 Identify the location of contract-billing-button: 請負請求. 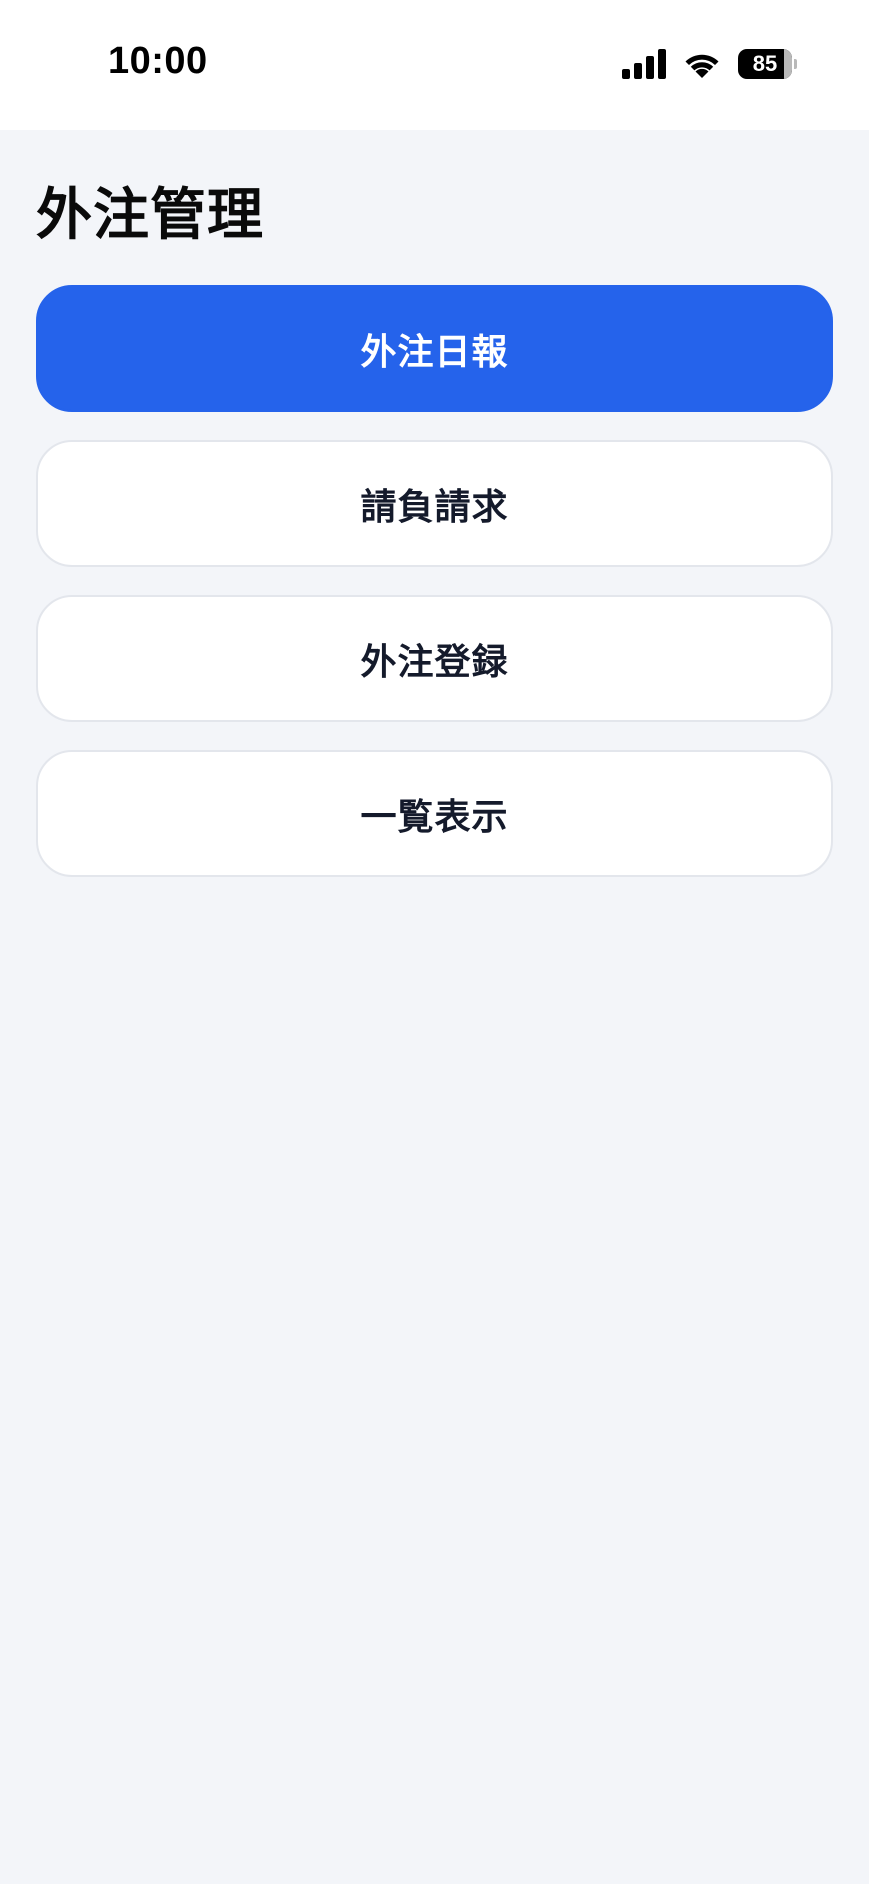
(434, 503).